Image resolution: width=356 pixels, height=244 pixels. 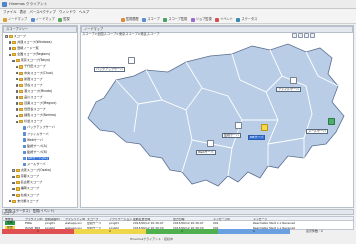 What do you see at coordinates (31, 170) in the screenshot?
I see `tree-item: + 大阪スコープ(Osaka)` at bounding box center [31, 170].